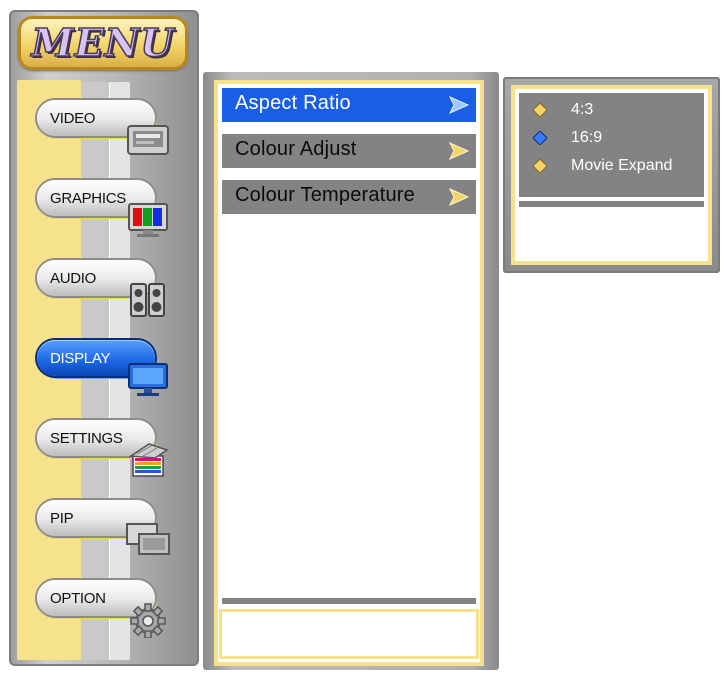 This screenshot has height=681, width=724. What do you see at coordinates (112, 359) in the screenshot?
I see `menu-item-display: DISPLAY` at bounding box center [112, 359].